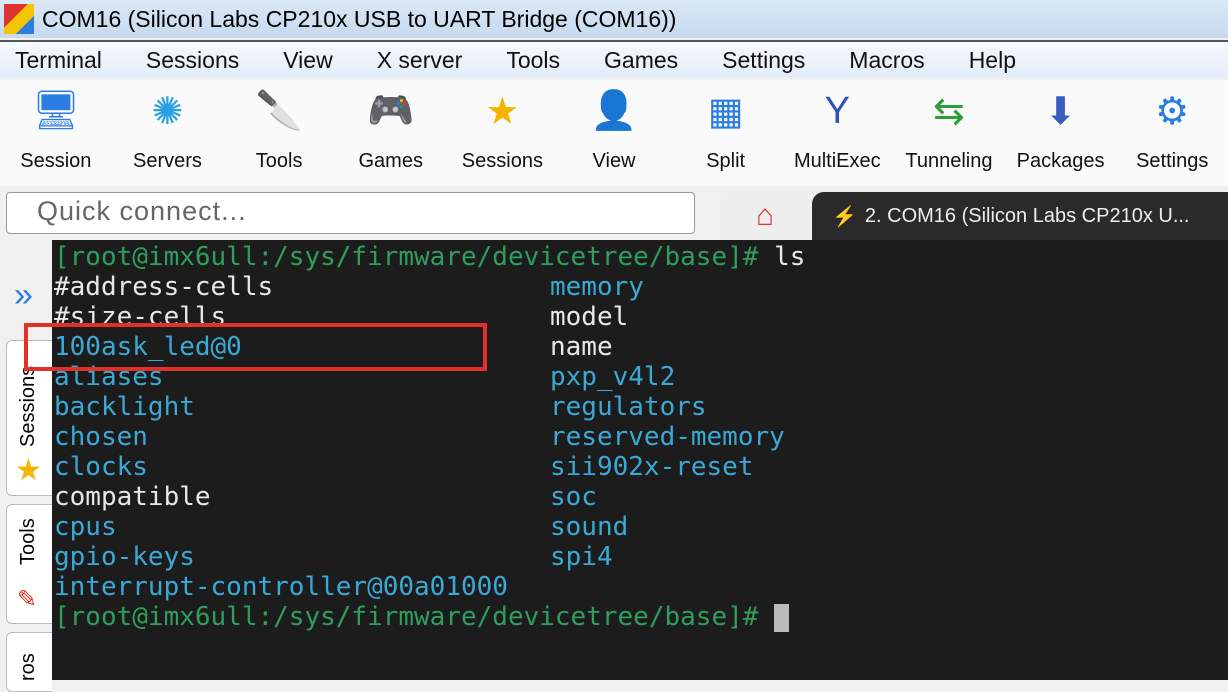  What do you see at coordinates (1060, 161) in the screenshot?
I see `toolbar-label: Packages` at bounding box center [1060, 161].